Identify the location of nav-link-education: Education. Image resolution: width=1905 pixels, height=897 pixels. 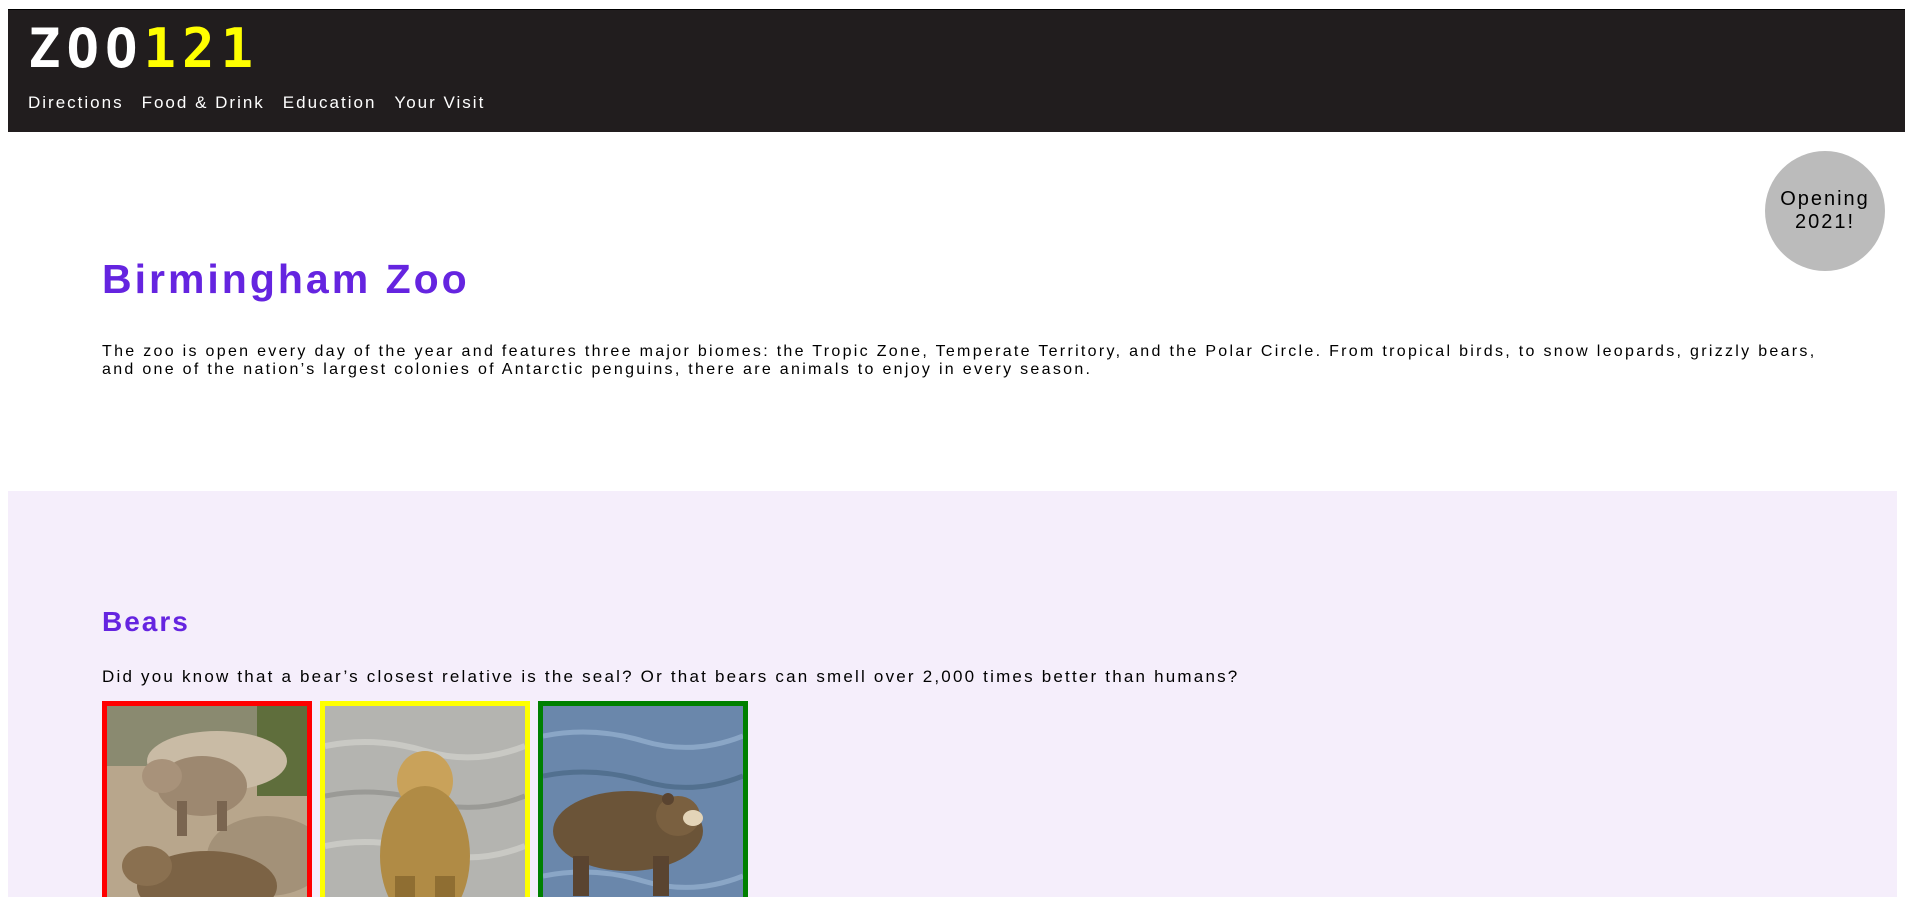
(330, 103).